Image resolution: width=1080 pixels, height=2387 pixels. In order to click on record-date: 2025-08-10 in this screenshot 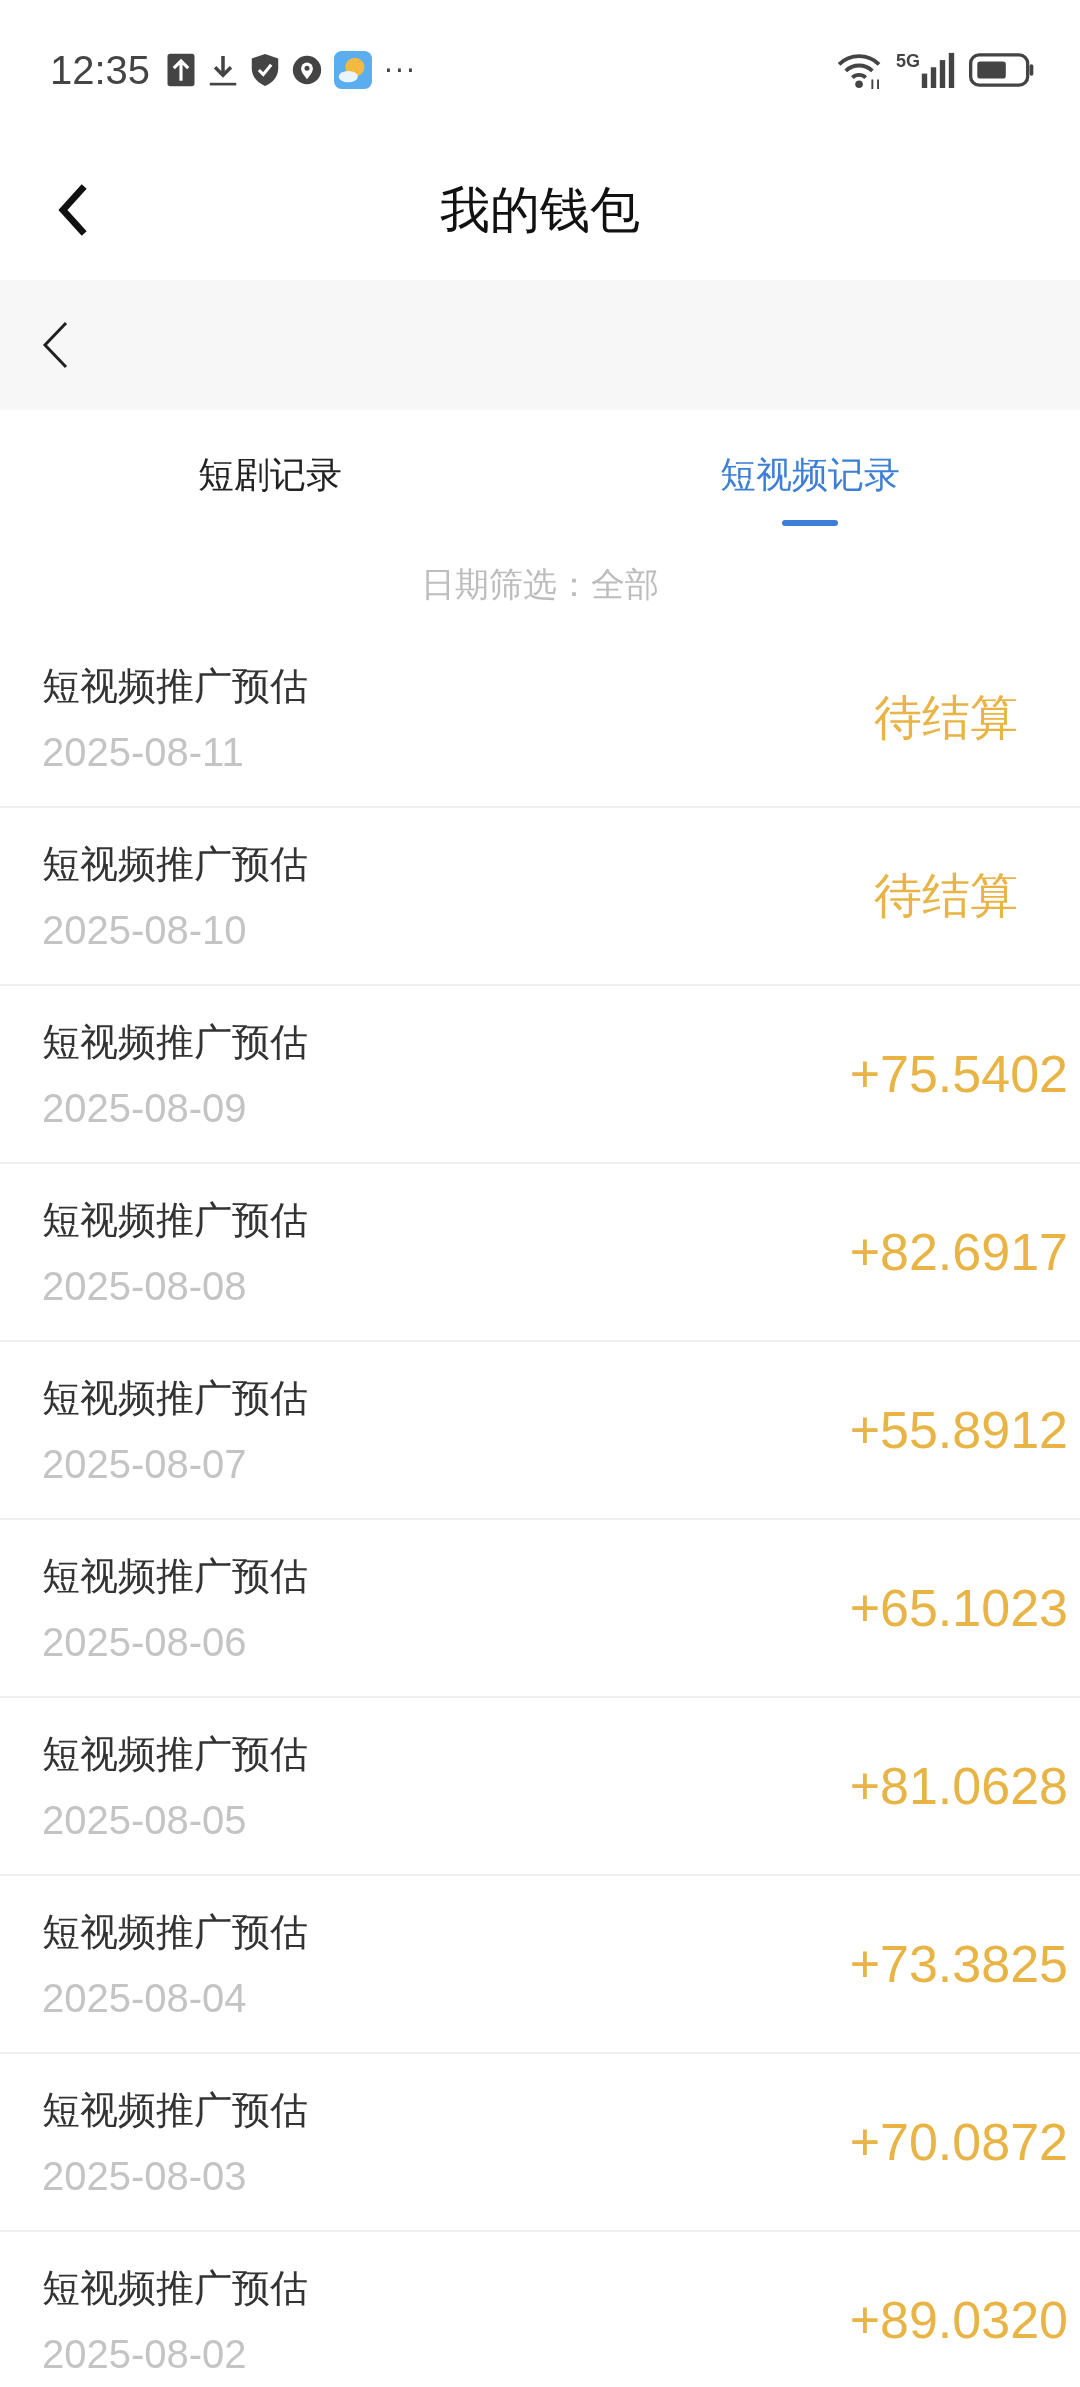, I will do `click(145, 930)`.